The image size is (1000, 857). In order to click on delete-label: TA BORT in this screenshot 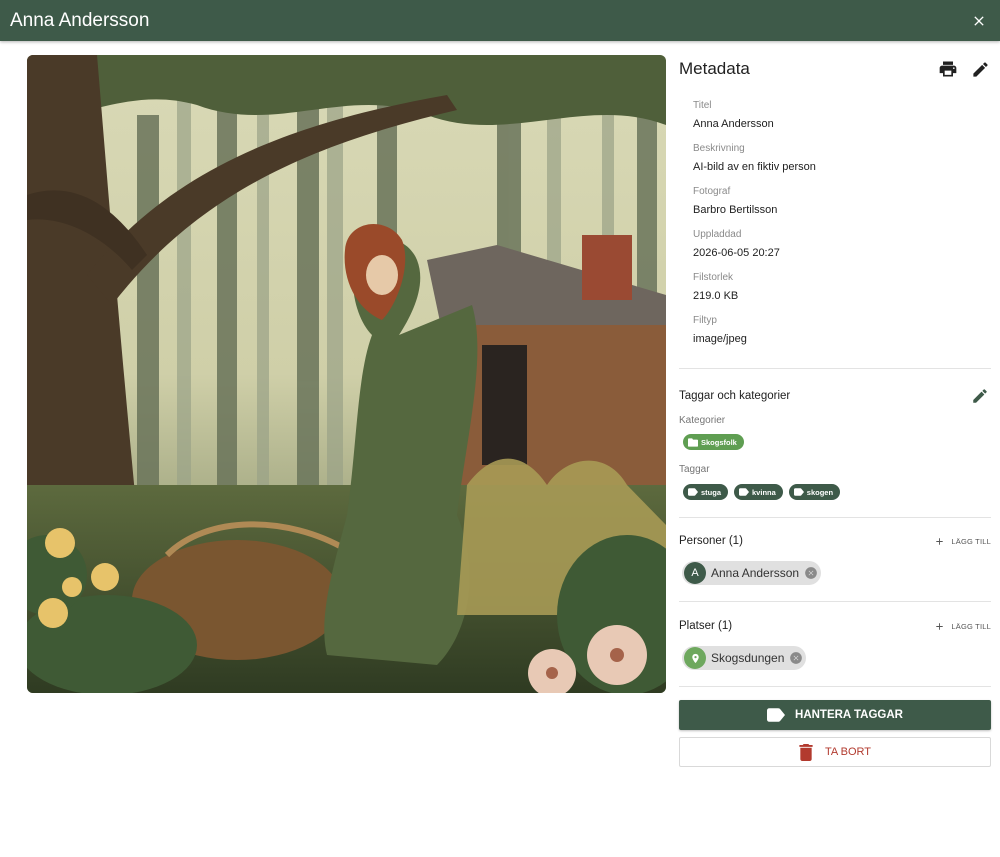, I will do `click(848, 752)`.